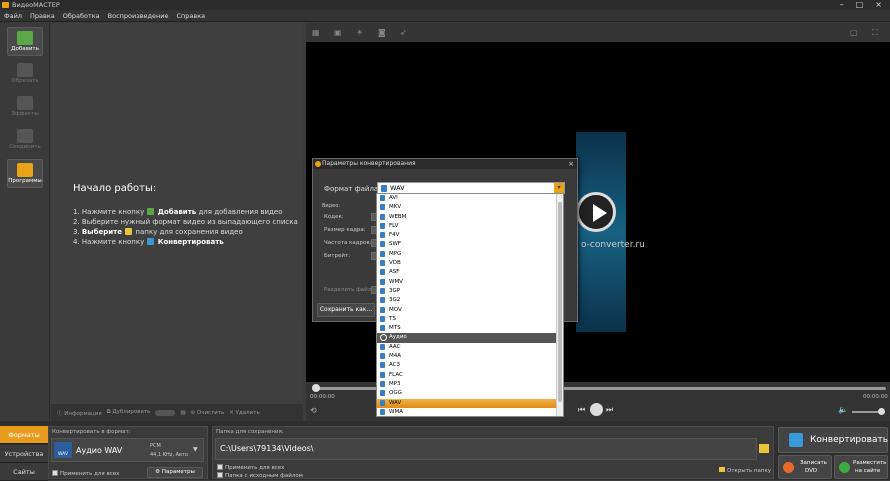 The width and height of the screenshot is (890, 481). What do you see at coordinates (260, 475) in the screenshot?
I see `source-folder-checkbox: Папка с исходным файлом` at bounding box center [260, 475].